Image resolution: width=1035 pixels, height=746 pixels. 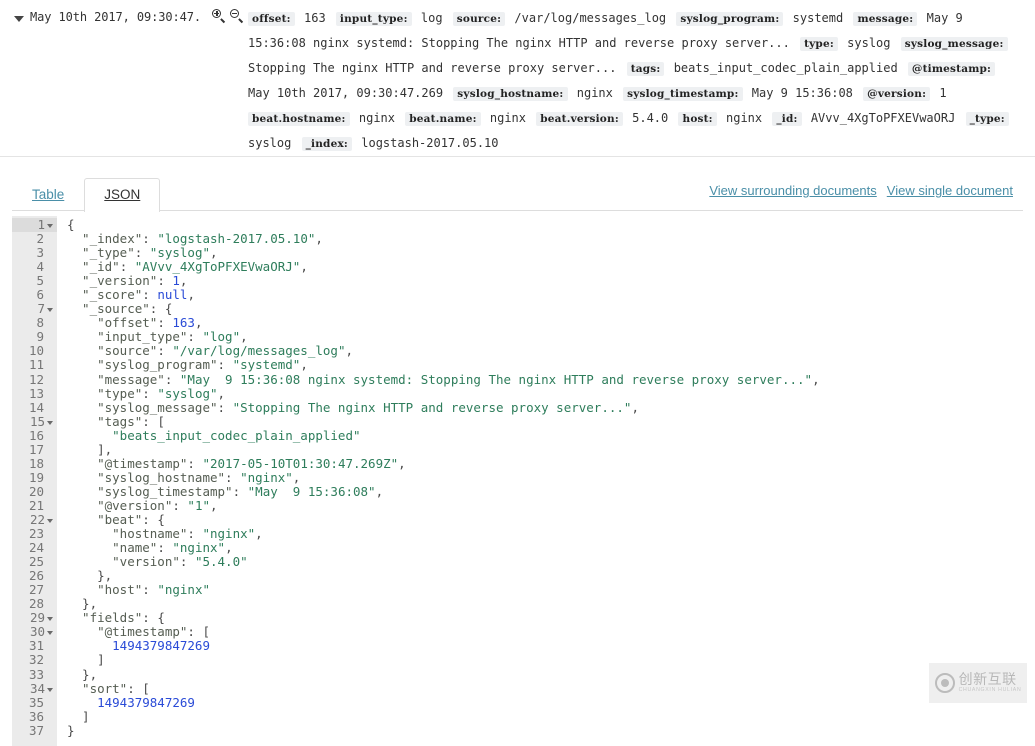 What do you see at coordinates (90, 449) in the screenshot?
I see `json-token-p: ],` at bounding box center [90, 449].